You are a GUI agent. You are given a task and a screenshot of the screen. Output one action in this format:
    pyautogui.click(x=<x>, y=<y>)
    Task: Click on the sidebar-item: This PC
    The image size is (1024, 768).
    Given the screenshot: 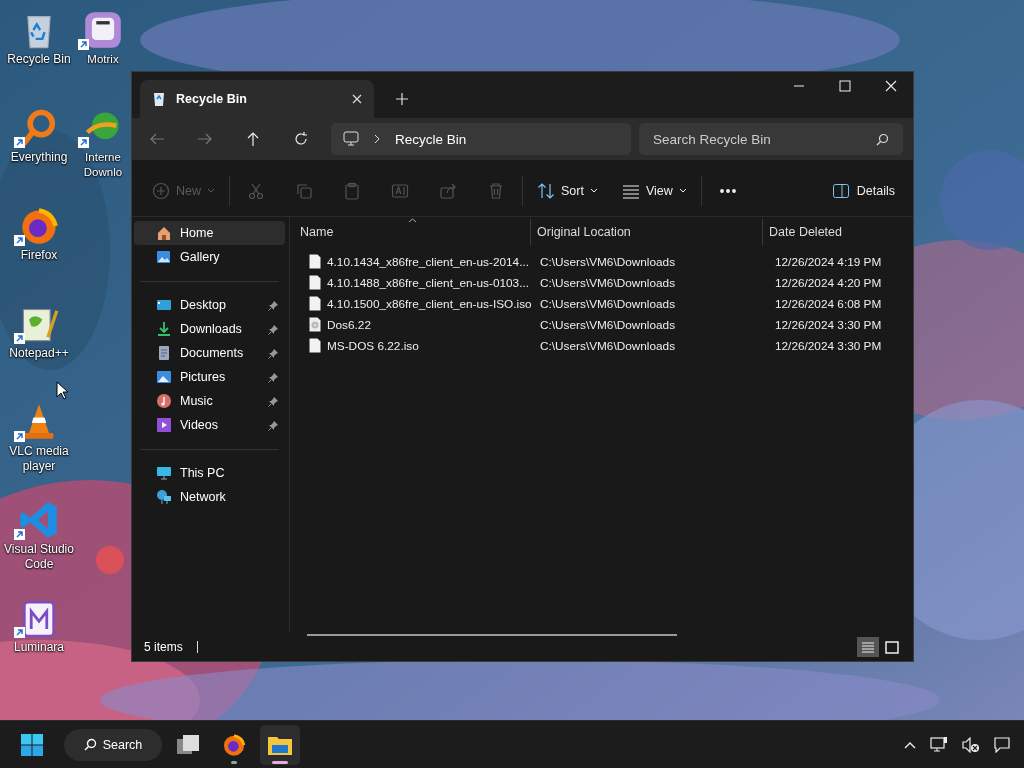 What is the action you would take?
    pyautogui.click(x=209, y=473)
    